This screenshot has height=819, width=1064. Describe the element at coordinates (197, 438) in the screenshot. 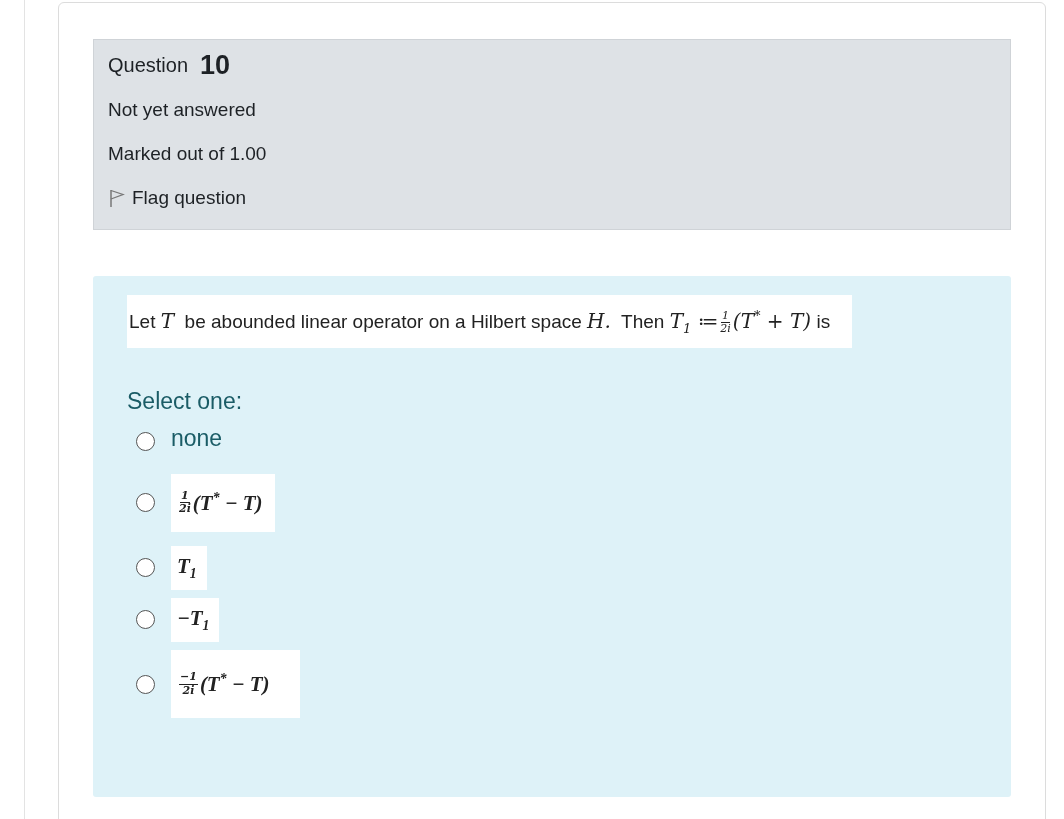

I see `answer-label: none` at that location.